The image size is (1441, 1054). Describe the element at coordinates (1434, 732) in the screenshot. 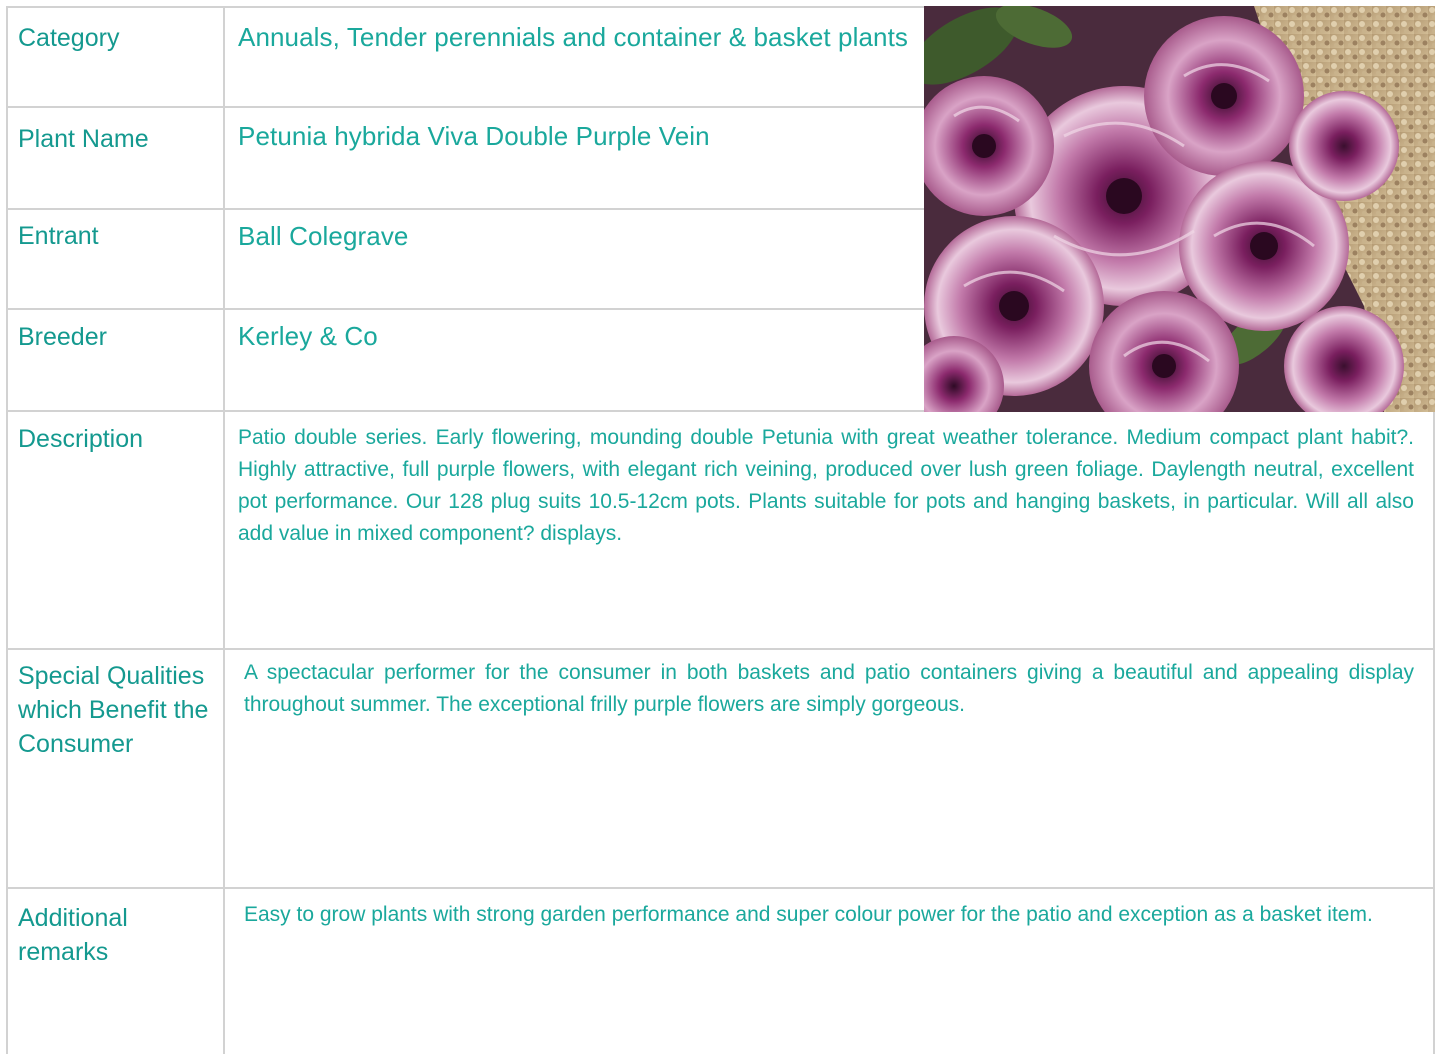

I see `table-right-border` at that location.